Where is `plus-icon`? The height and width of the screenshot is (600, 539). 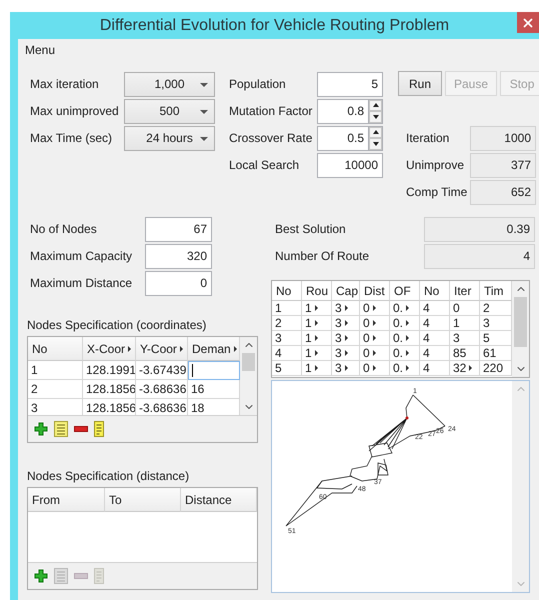
plus-icon is located at coordinates (41, 576).